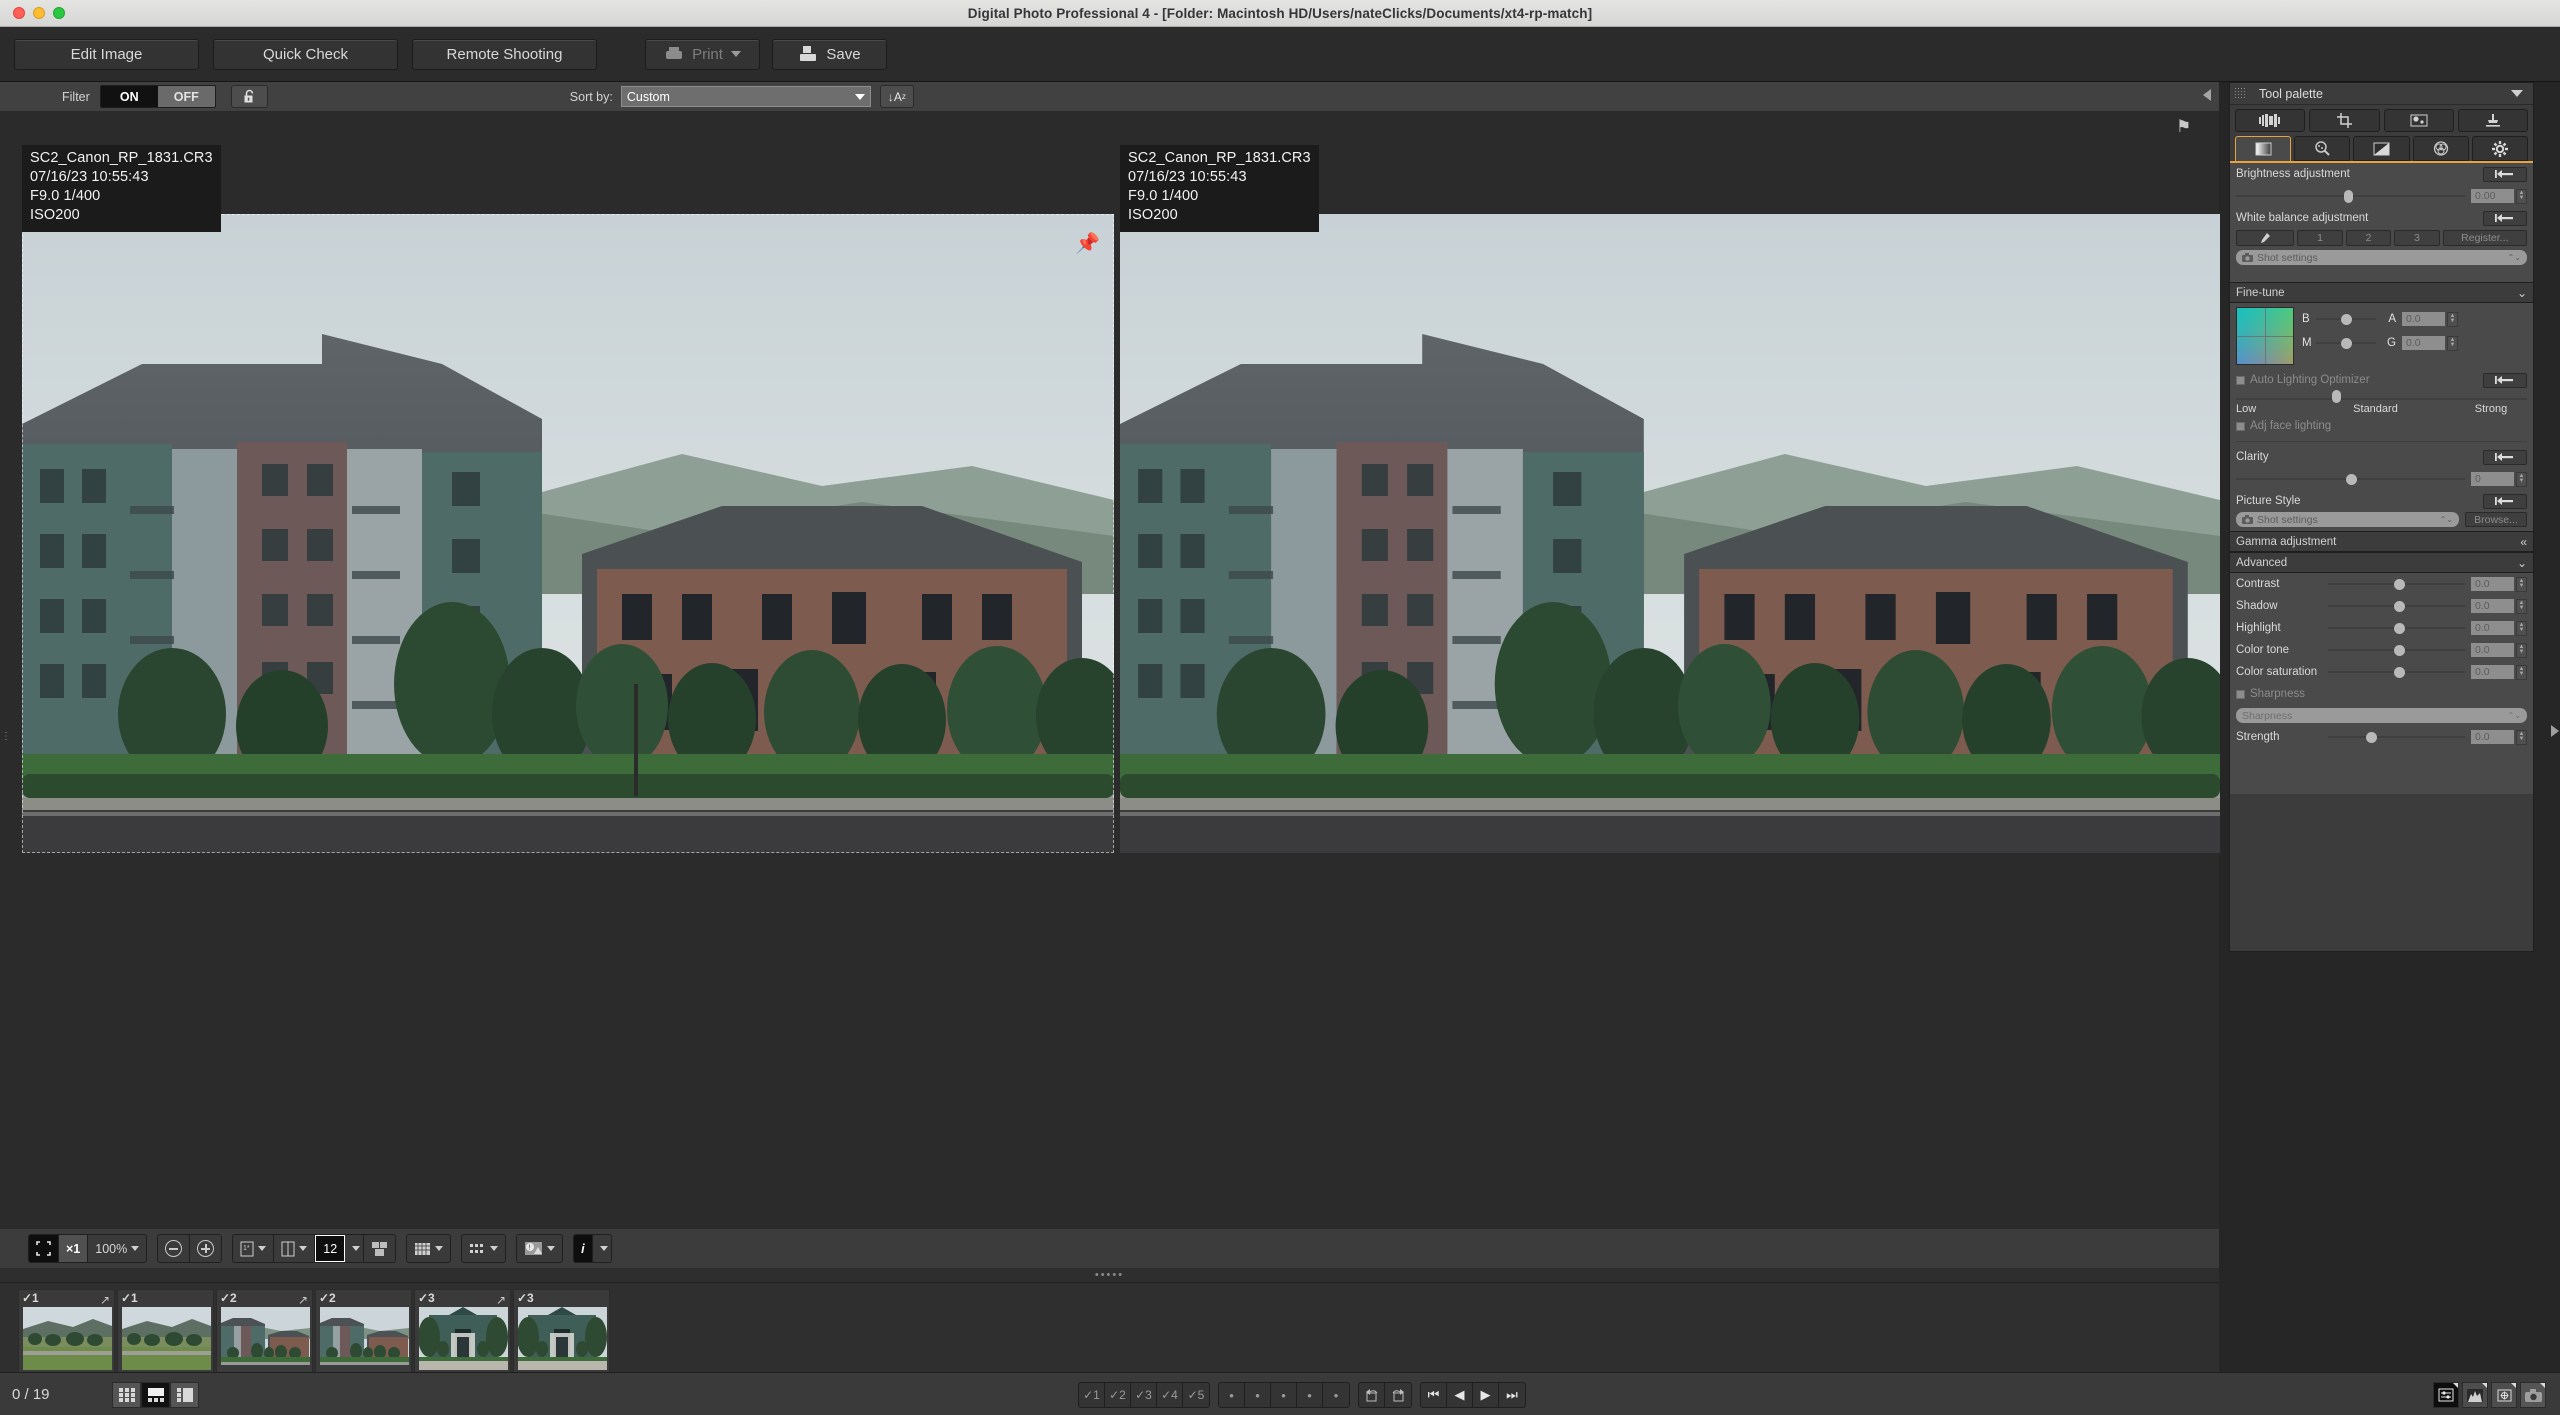 The image size is (2560, 1415). What do you see at coordinates (2417, 238) in the screenshot?
I see `wb-preset-3-button: 3` at bounding box center [2417, 238].